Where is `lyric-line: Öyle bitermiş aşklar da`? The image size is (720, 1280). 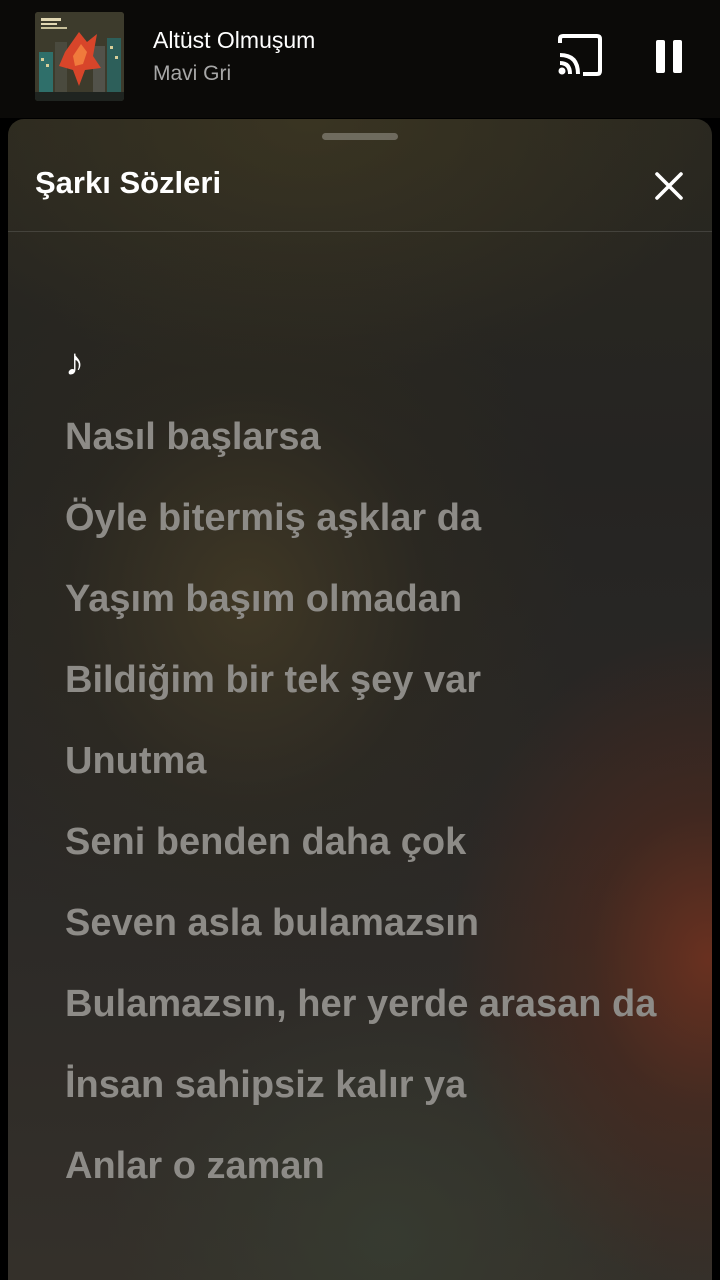
lyric-line: Öyle bitermiş aşklar da is located at coordinates (370, 518).